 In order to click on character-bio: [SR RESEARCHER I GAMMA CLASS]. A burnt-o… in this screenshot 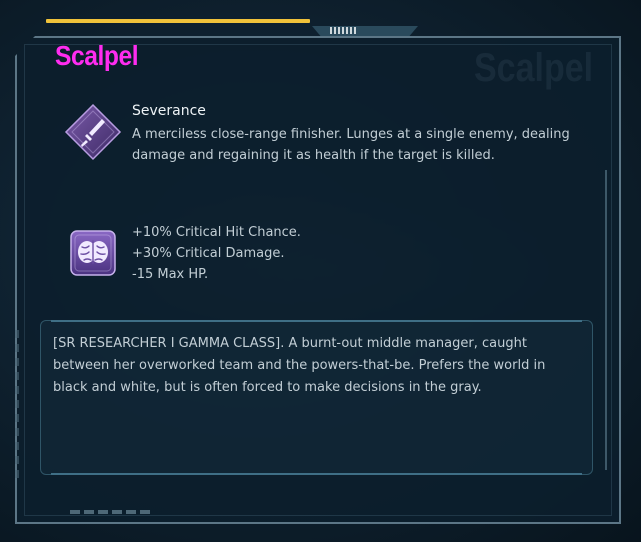, I will do `click(299, 365)`.